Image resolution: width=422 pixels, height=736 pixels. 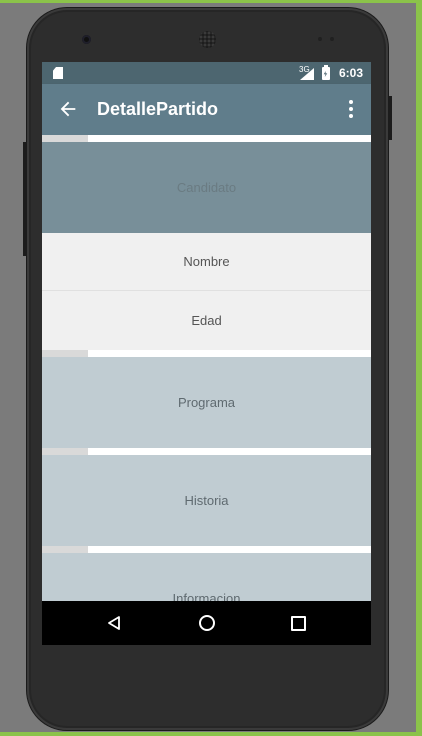 I want to click on home-circle-icon, so click(x=207, y=623).